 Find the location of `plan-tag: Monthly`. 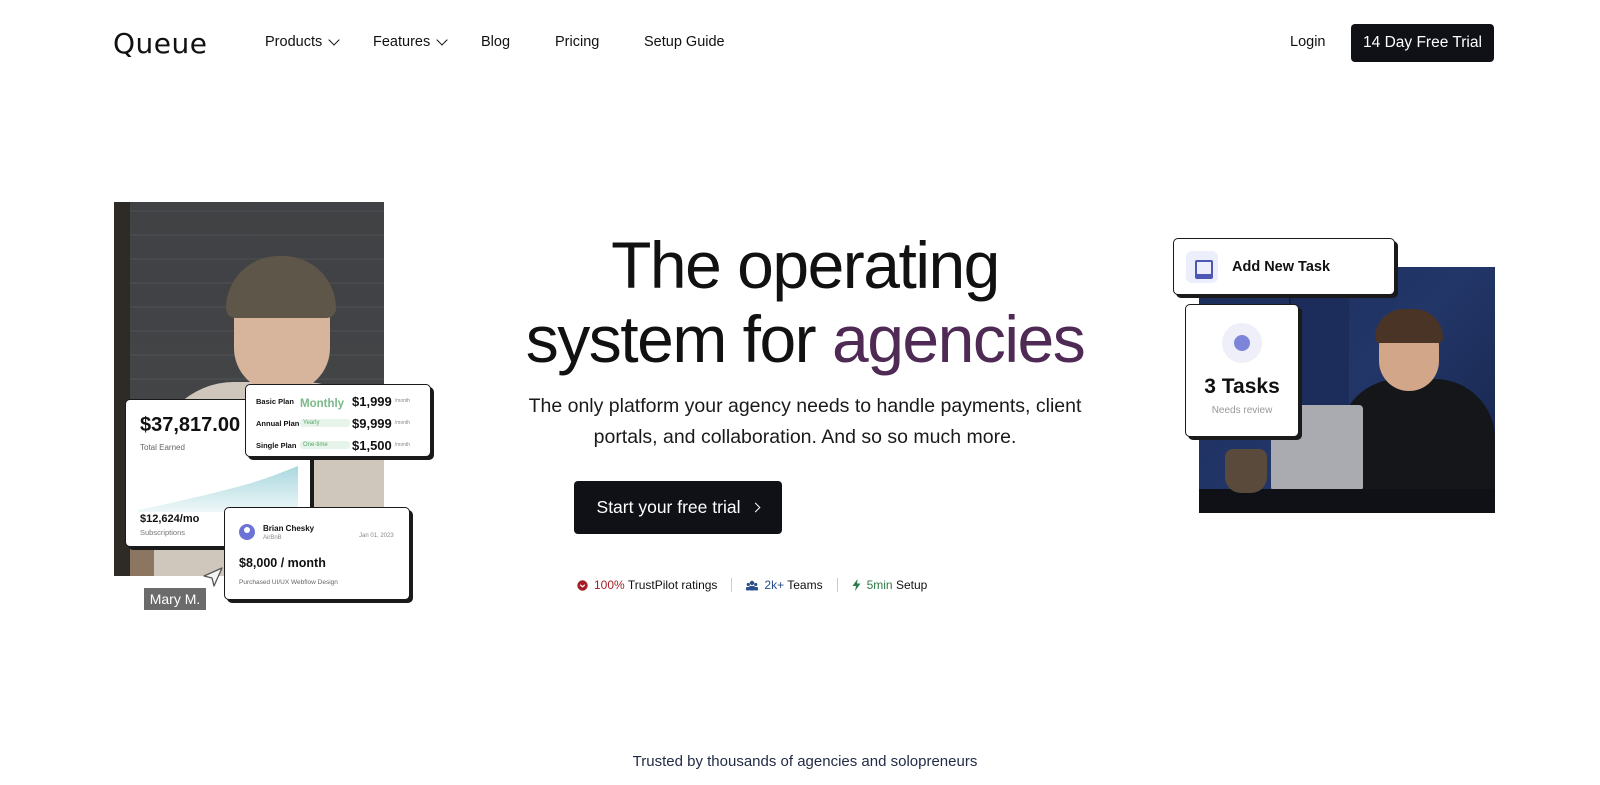

plan-tag: Monthly is located at coordinates (322, 404).